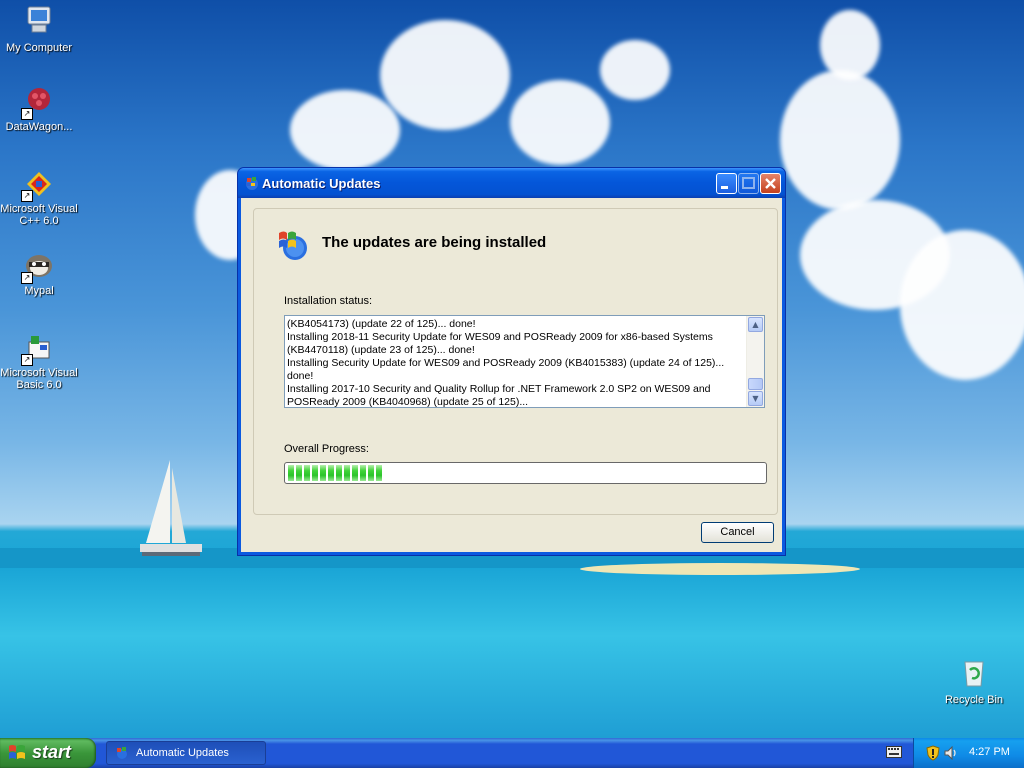  I want to click on windows-logo-icon, so click(293, 245).